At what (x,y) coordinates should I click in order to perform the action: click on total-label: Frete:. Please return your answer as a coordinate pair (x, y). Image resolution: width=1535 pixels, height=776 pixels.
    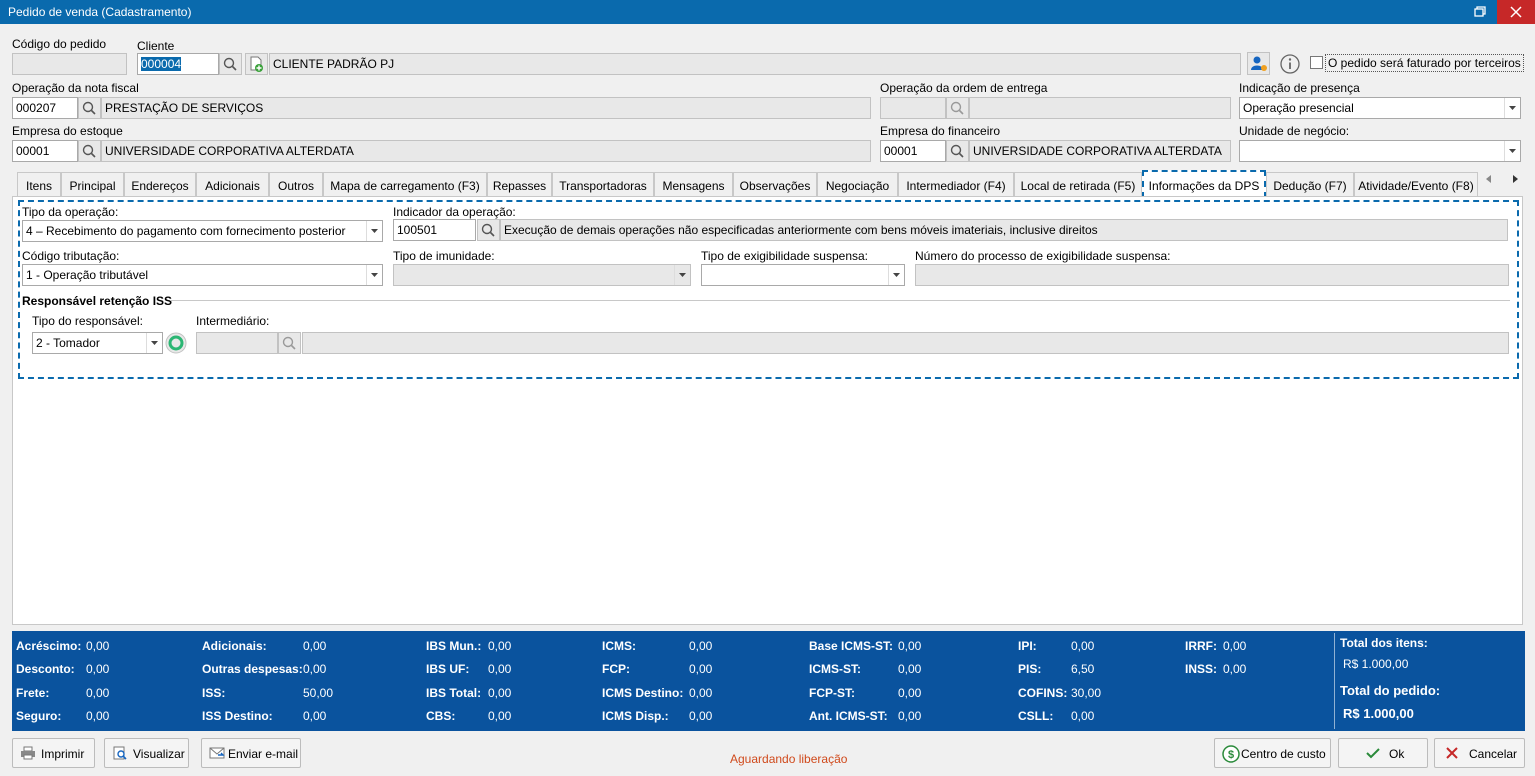
    Looking at the image, I should click on (33, 693).